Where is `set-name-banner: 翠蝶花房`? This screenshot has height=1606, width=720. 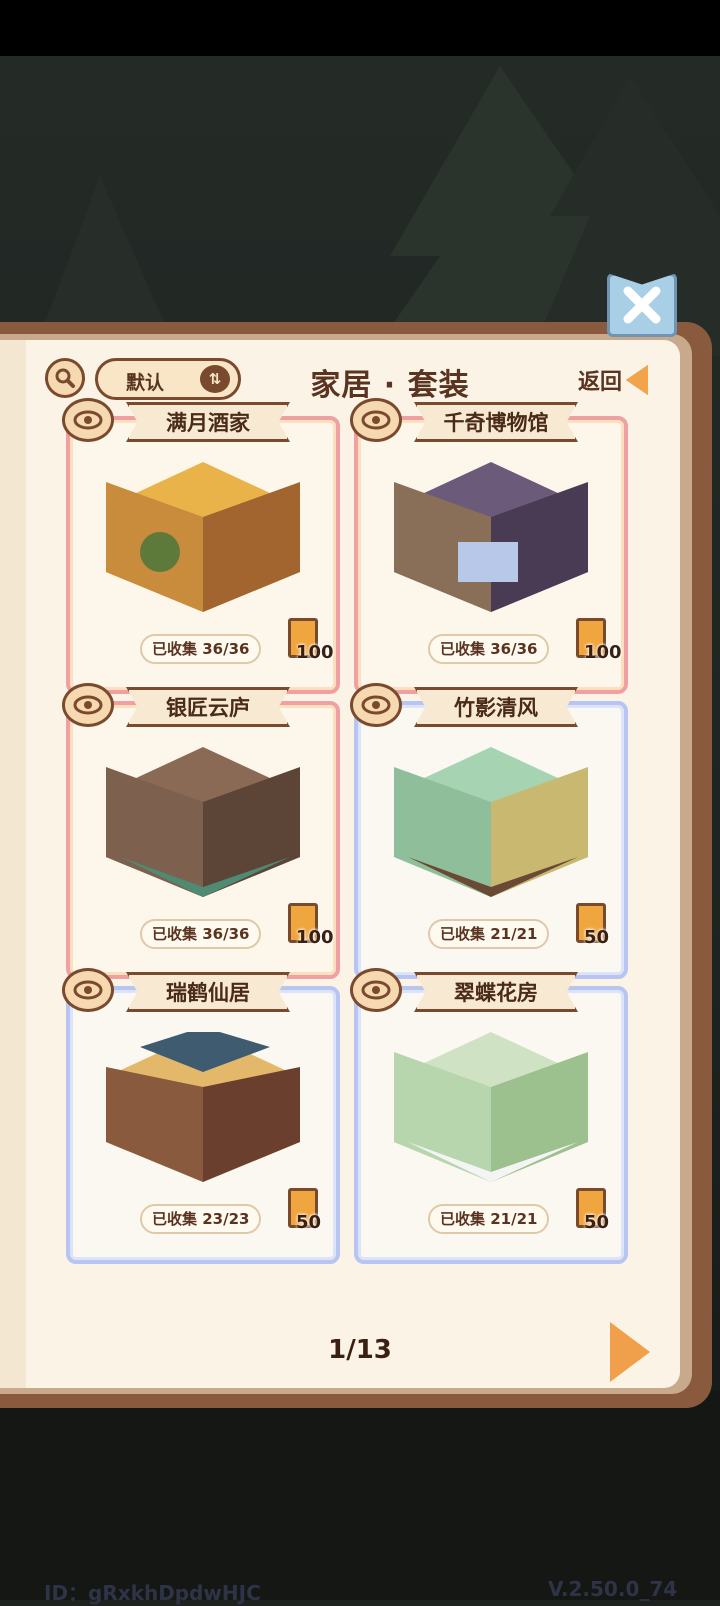
set-name-banner: 翠蝶花房 is located at coordinates (496, 992).